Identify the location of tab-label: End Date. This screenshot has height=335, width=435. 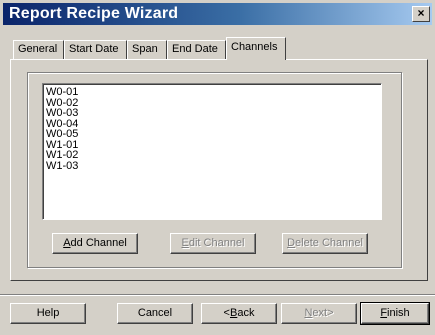
(195, 49).